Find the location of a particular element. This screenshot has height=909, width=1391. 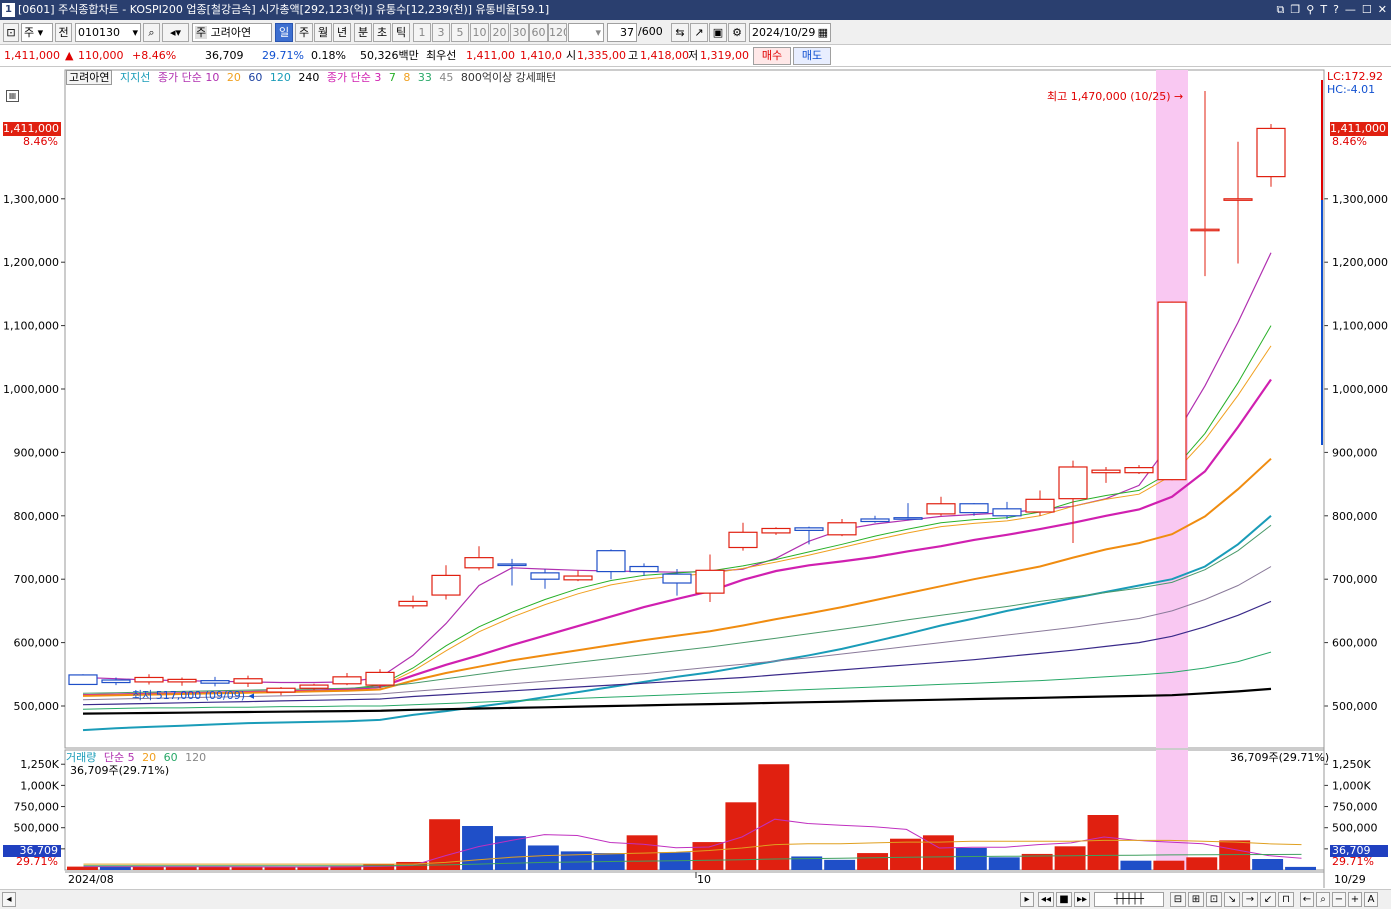

volume-pct-right: 29.71% is located at coordinates (1353, 861).